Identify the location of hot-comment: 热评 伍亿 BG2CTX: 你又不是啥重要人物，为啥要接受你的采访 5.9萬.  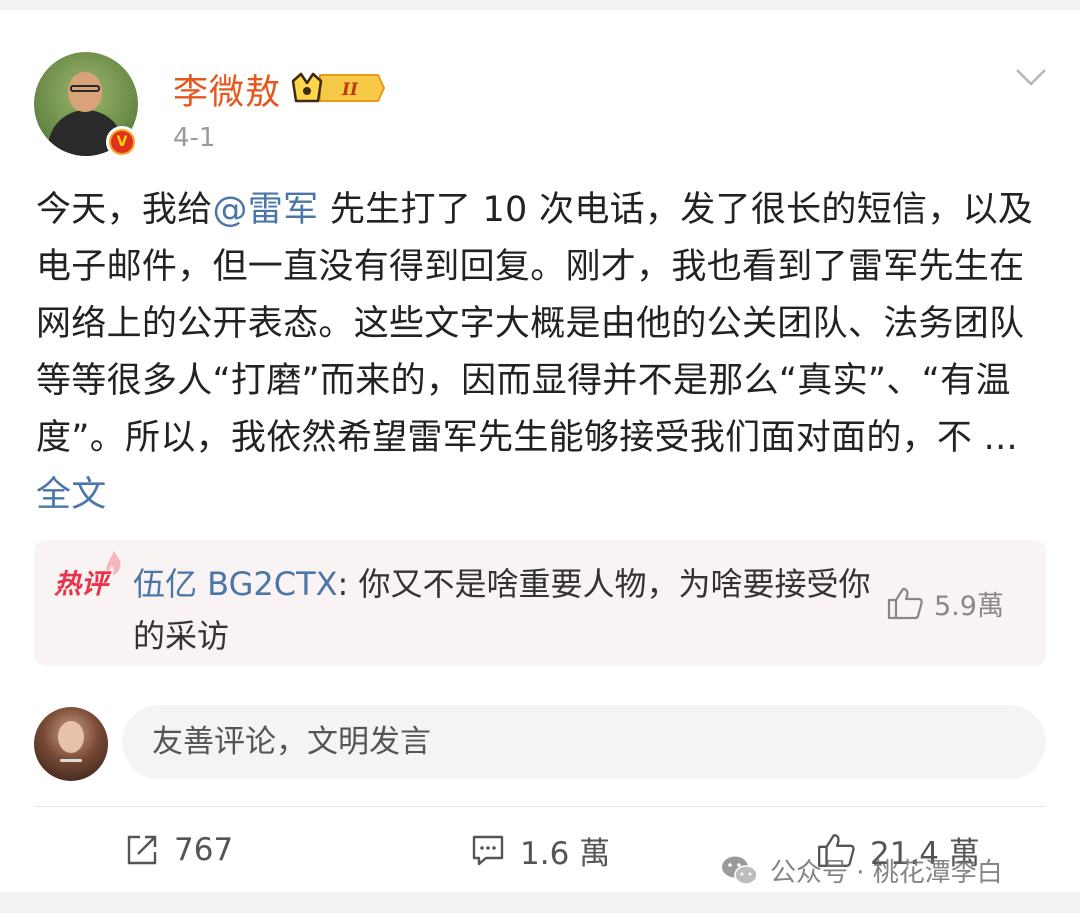
(540, 603).